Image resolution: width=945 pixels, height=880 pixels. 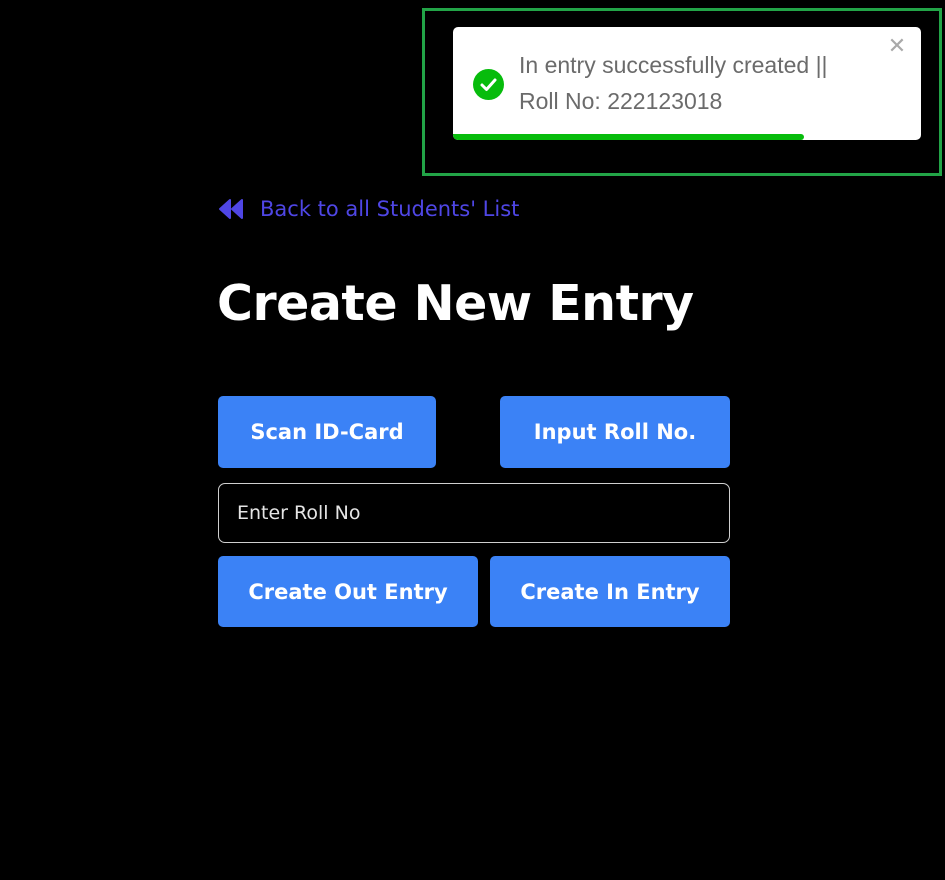 I want to click on input-roll-no-button: Input Roll No., so click(x=615, y=432).